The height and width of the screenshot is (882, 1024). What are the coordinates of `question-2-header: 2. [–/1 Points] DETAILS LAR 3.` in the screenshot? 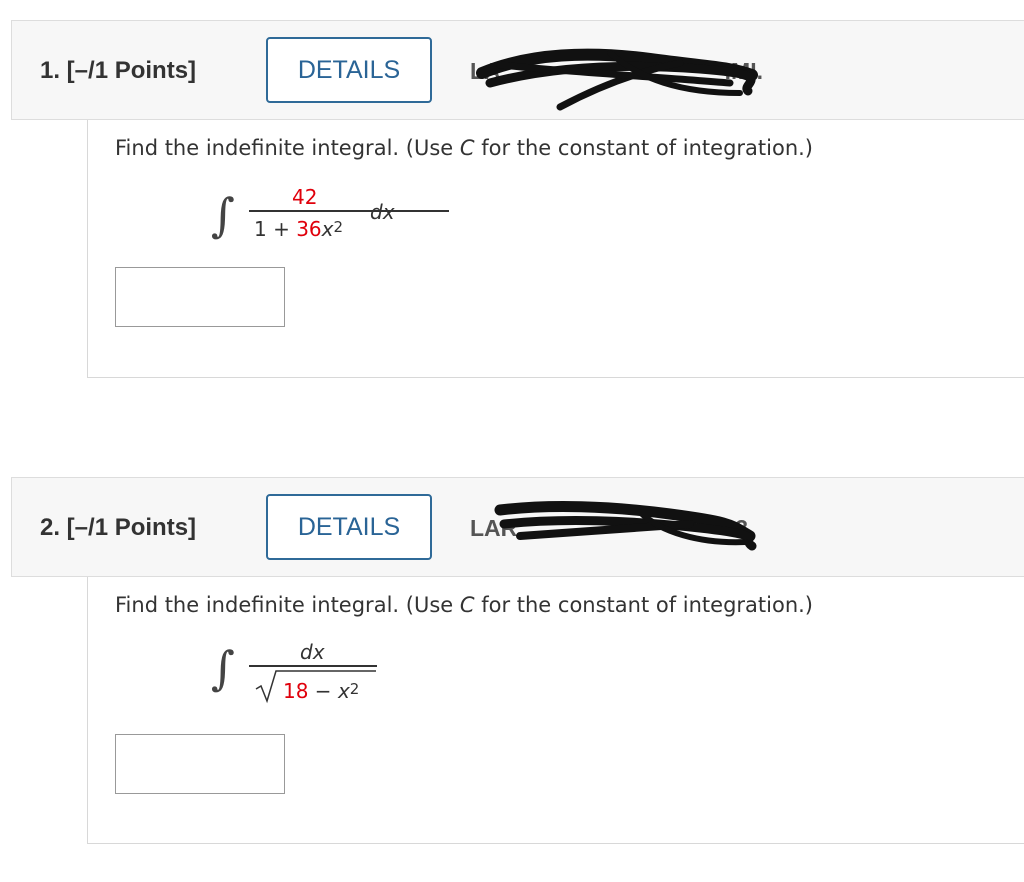 It's located at (517, 527).